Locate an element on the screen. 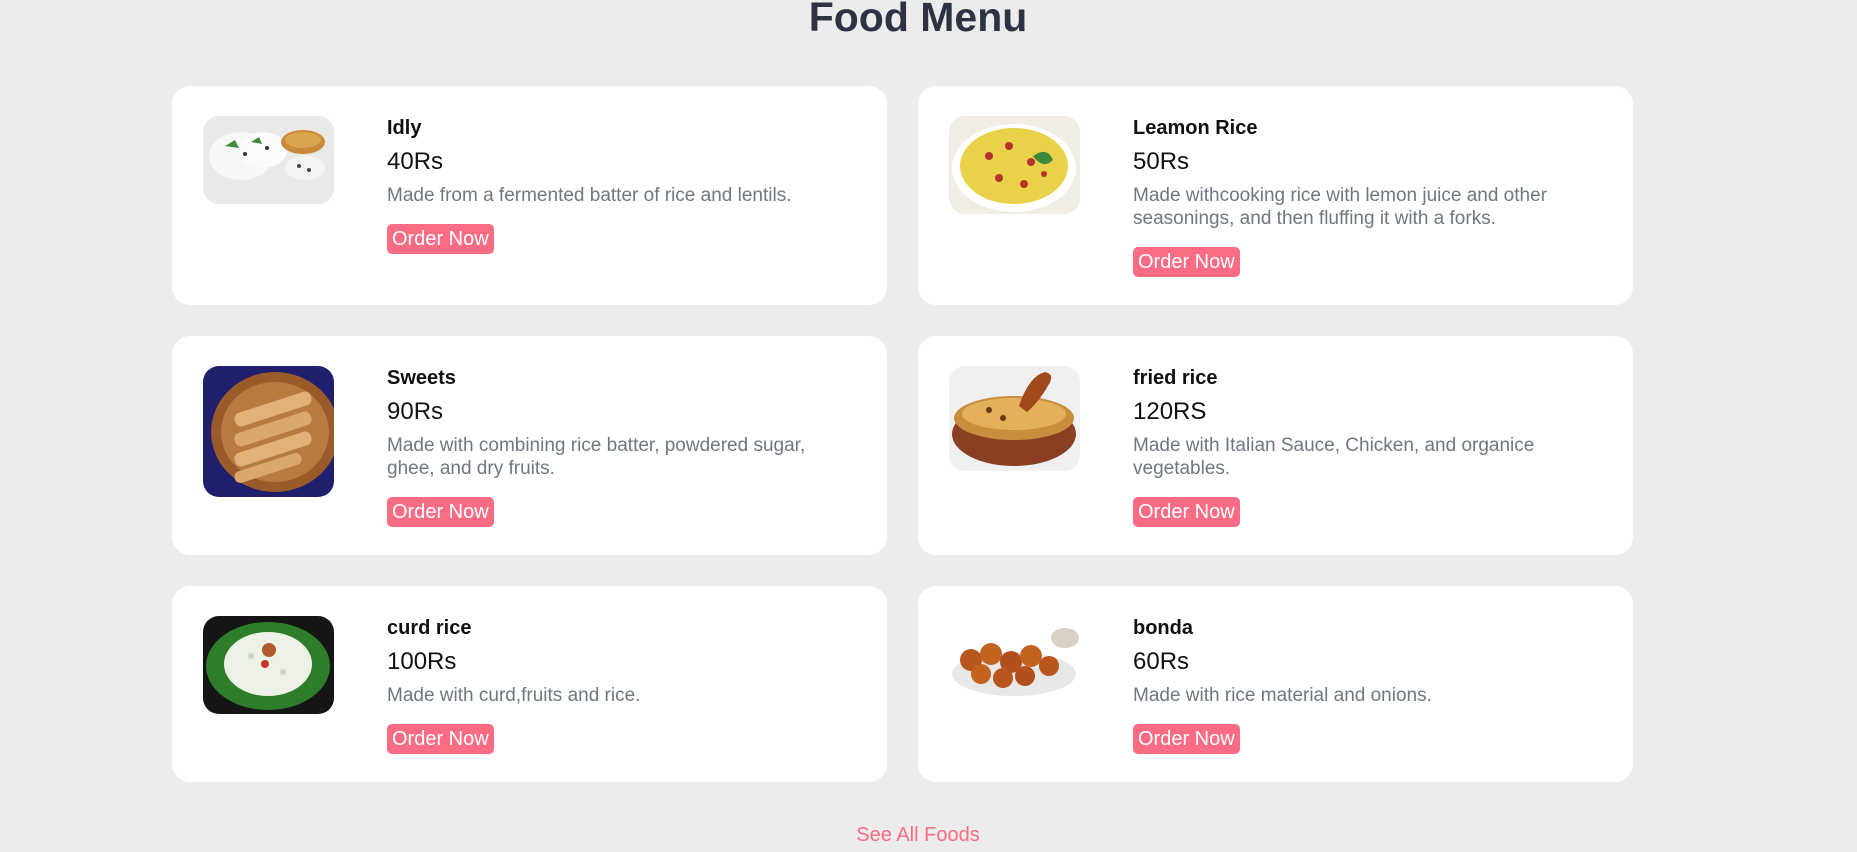 This screenshot has width=1857, height=852. food-price: 90Rs is located at coordinates (415, 411).